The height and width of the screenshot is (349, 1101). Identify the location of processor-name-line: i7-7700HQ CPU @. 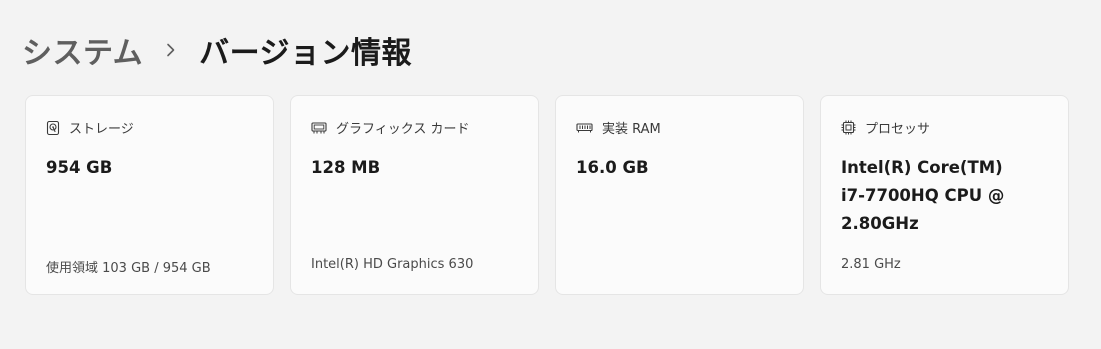
(923, 195).